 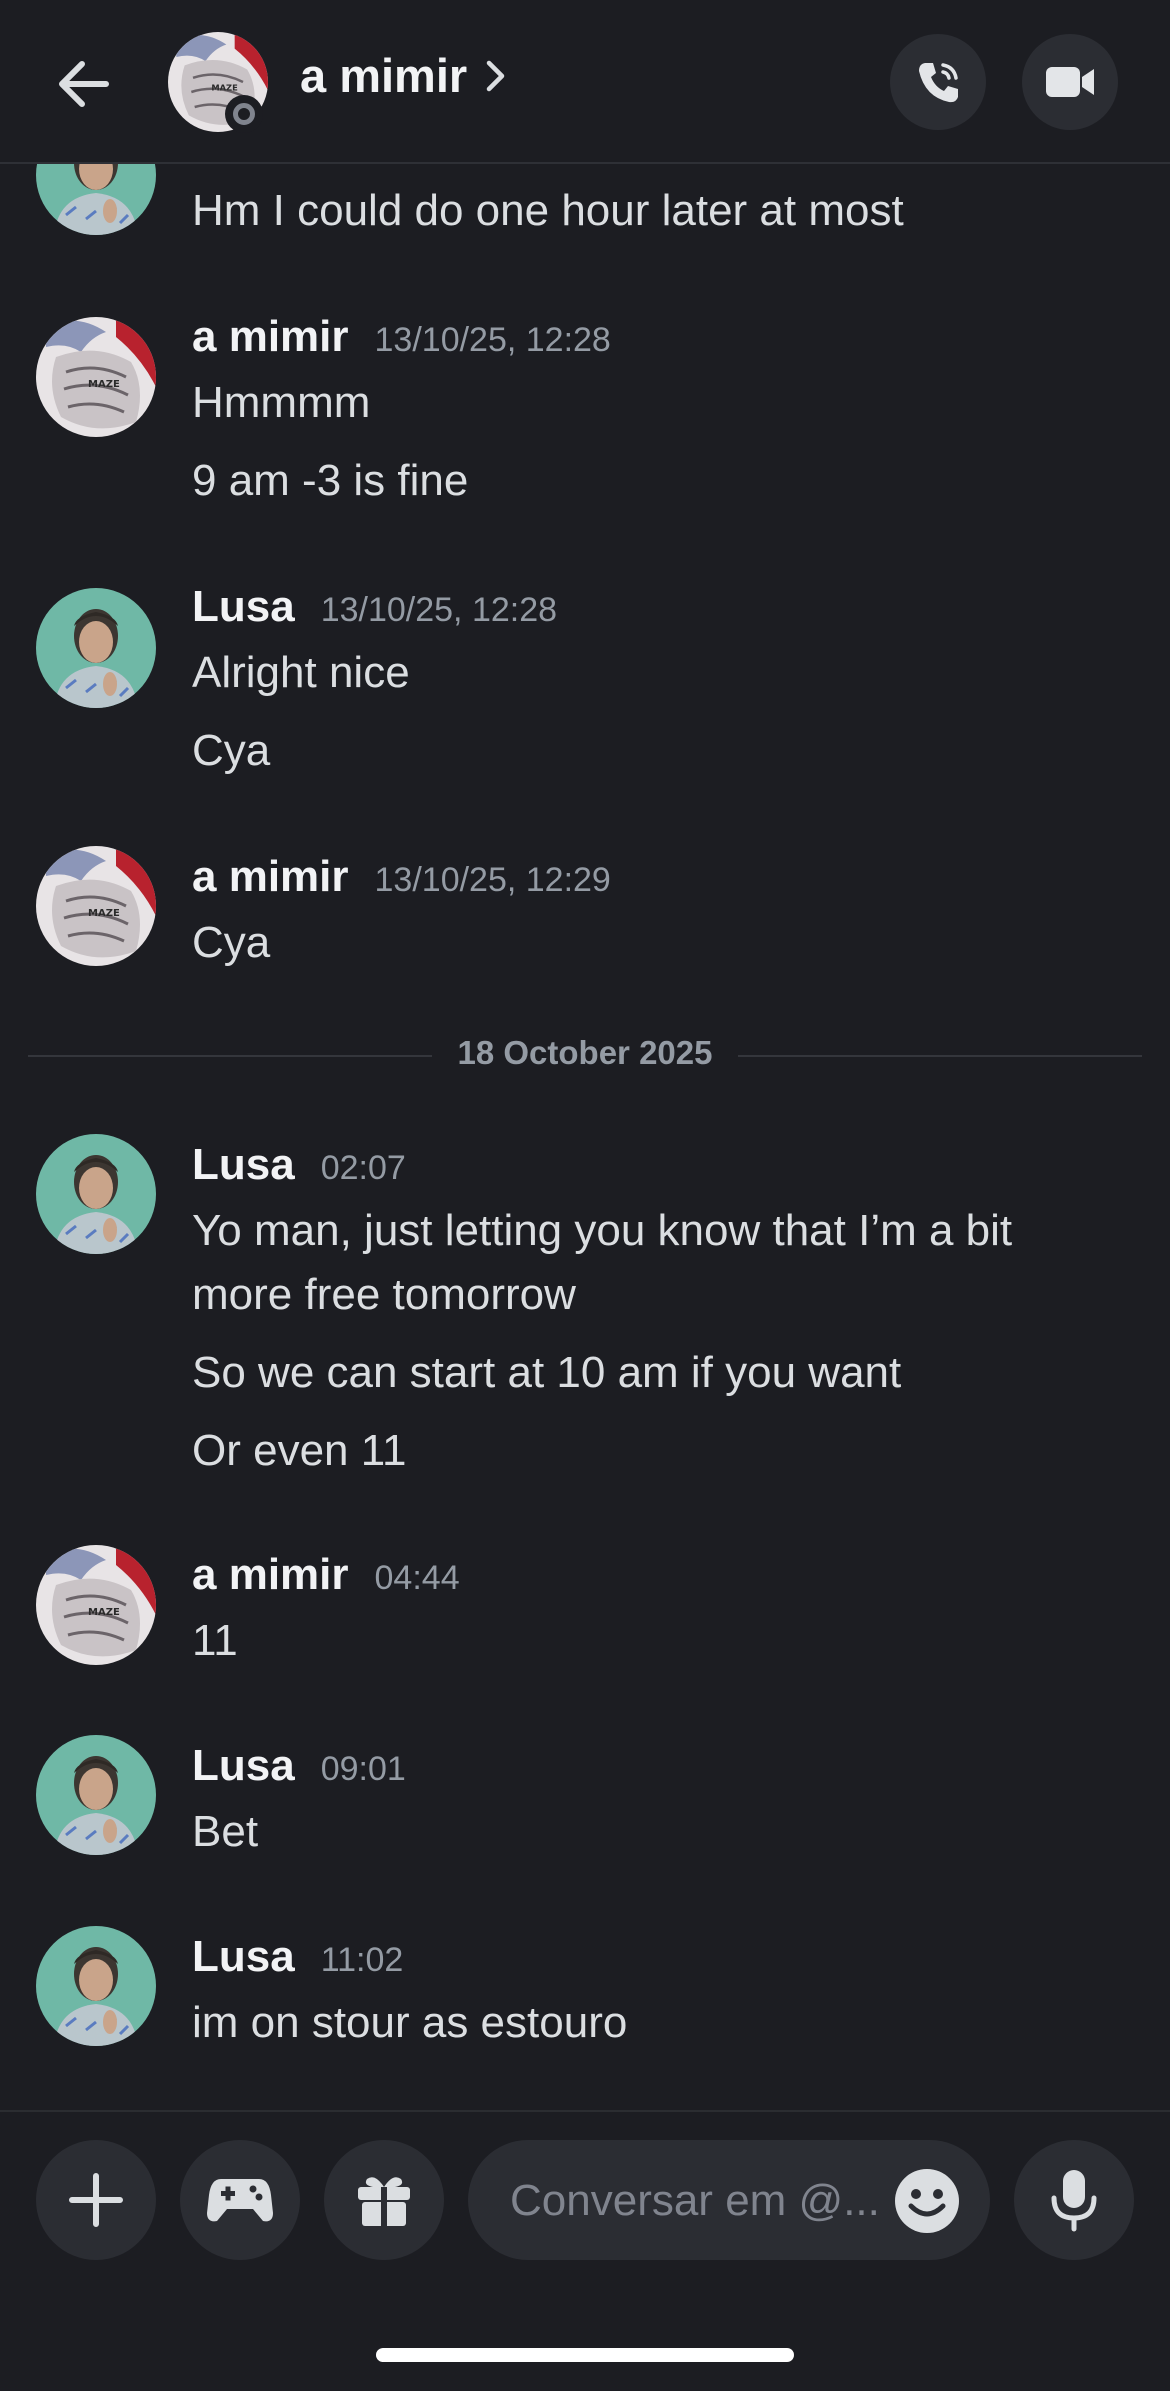 I want to click on phone-icon, so click(x=938, y=83).